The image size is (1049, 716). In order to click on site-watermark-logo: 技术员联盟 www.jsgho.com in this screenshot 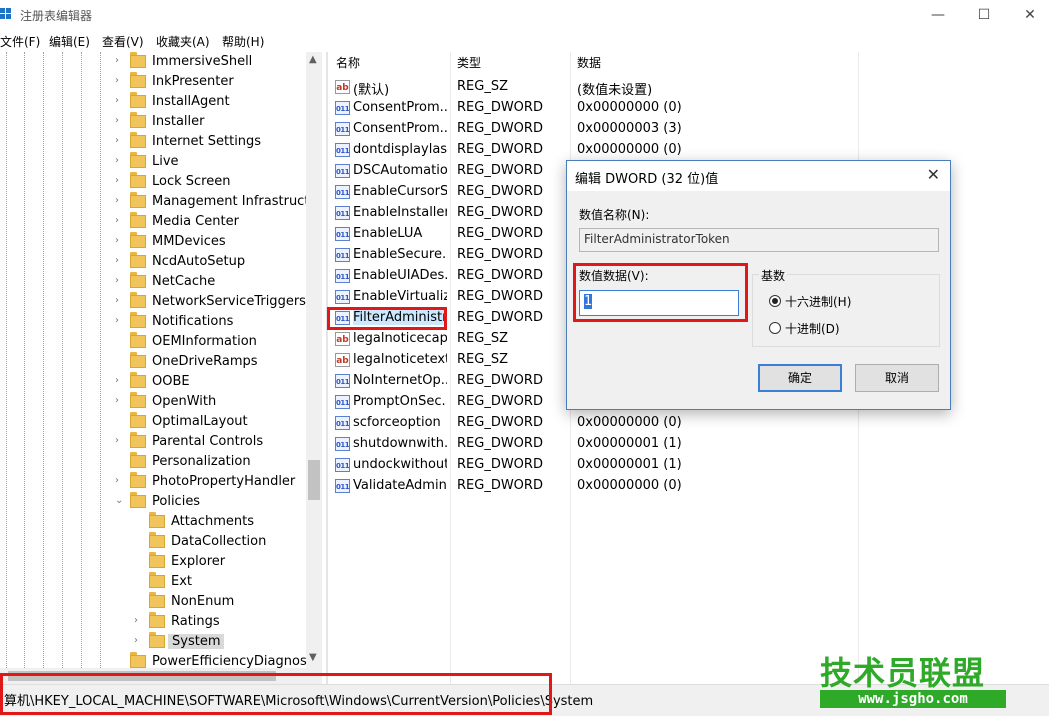, I will do `click(915, 679)`.